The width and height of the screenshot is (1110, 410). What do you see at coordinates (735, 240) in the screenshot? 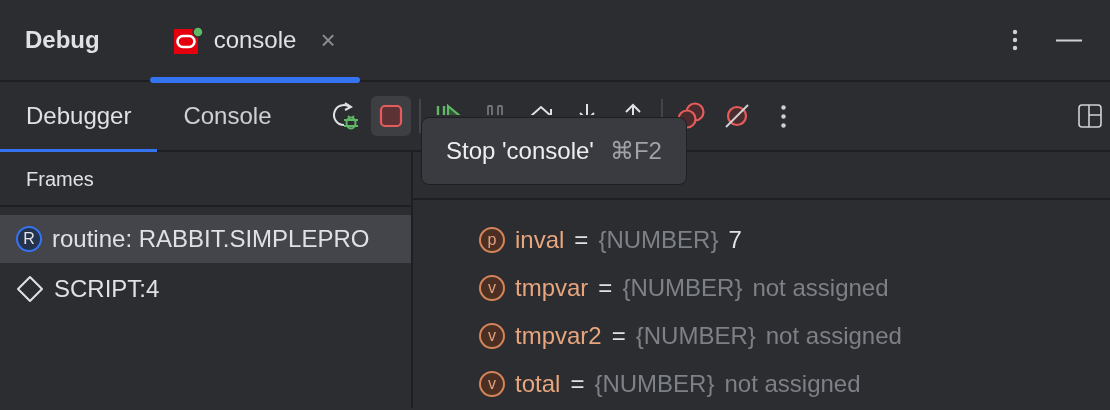
I see `variable-value: 7` at bounding box center [735, 240].